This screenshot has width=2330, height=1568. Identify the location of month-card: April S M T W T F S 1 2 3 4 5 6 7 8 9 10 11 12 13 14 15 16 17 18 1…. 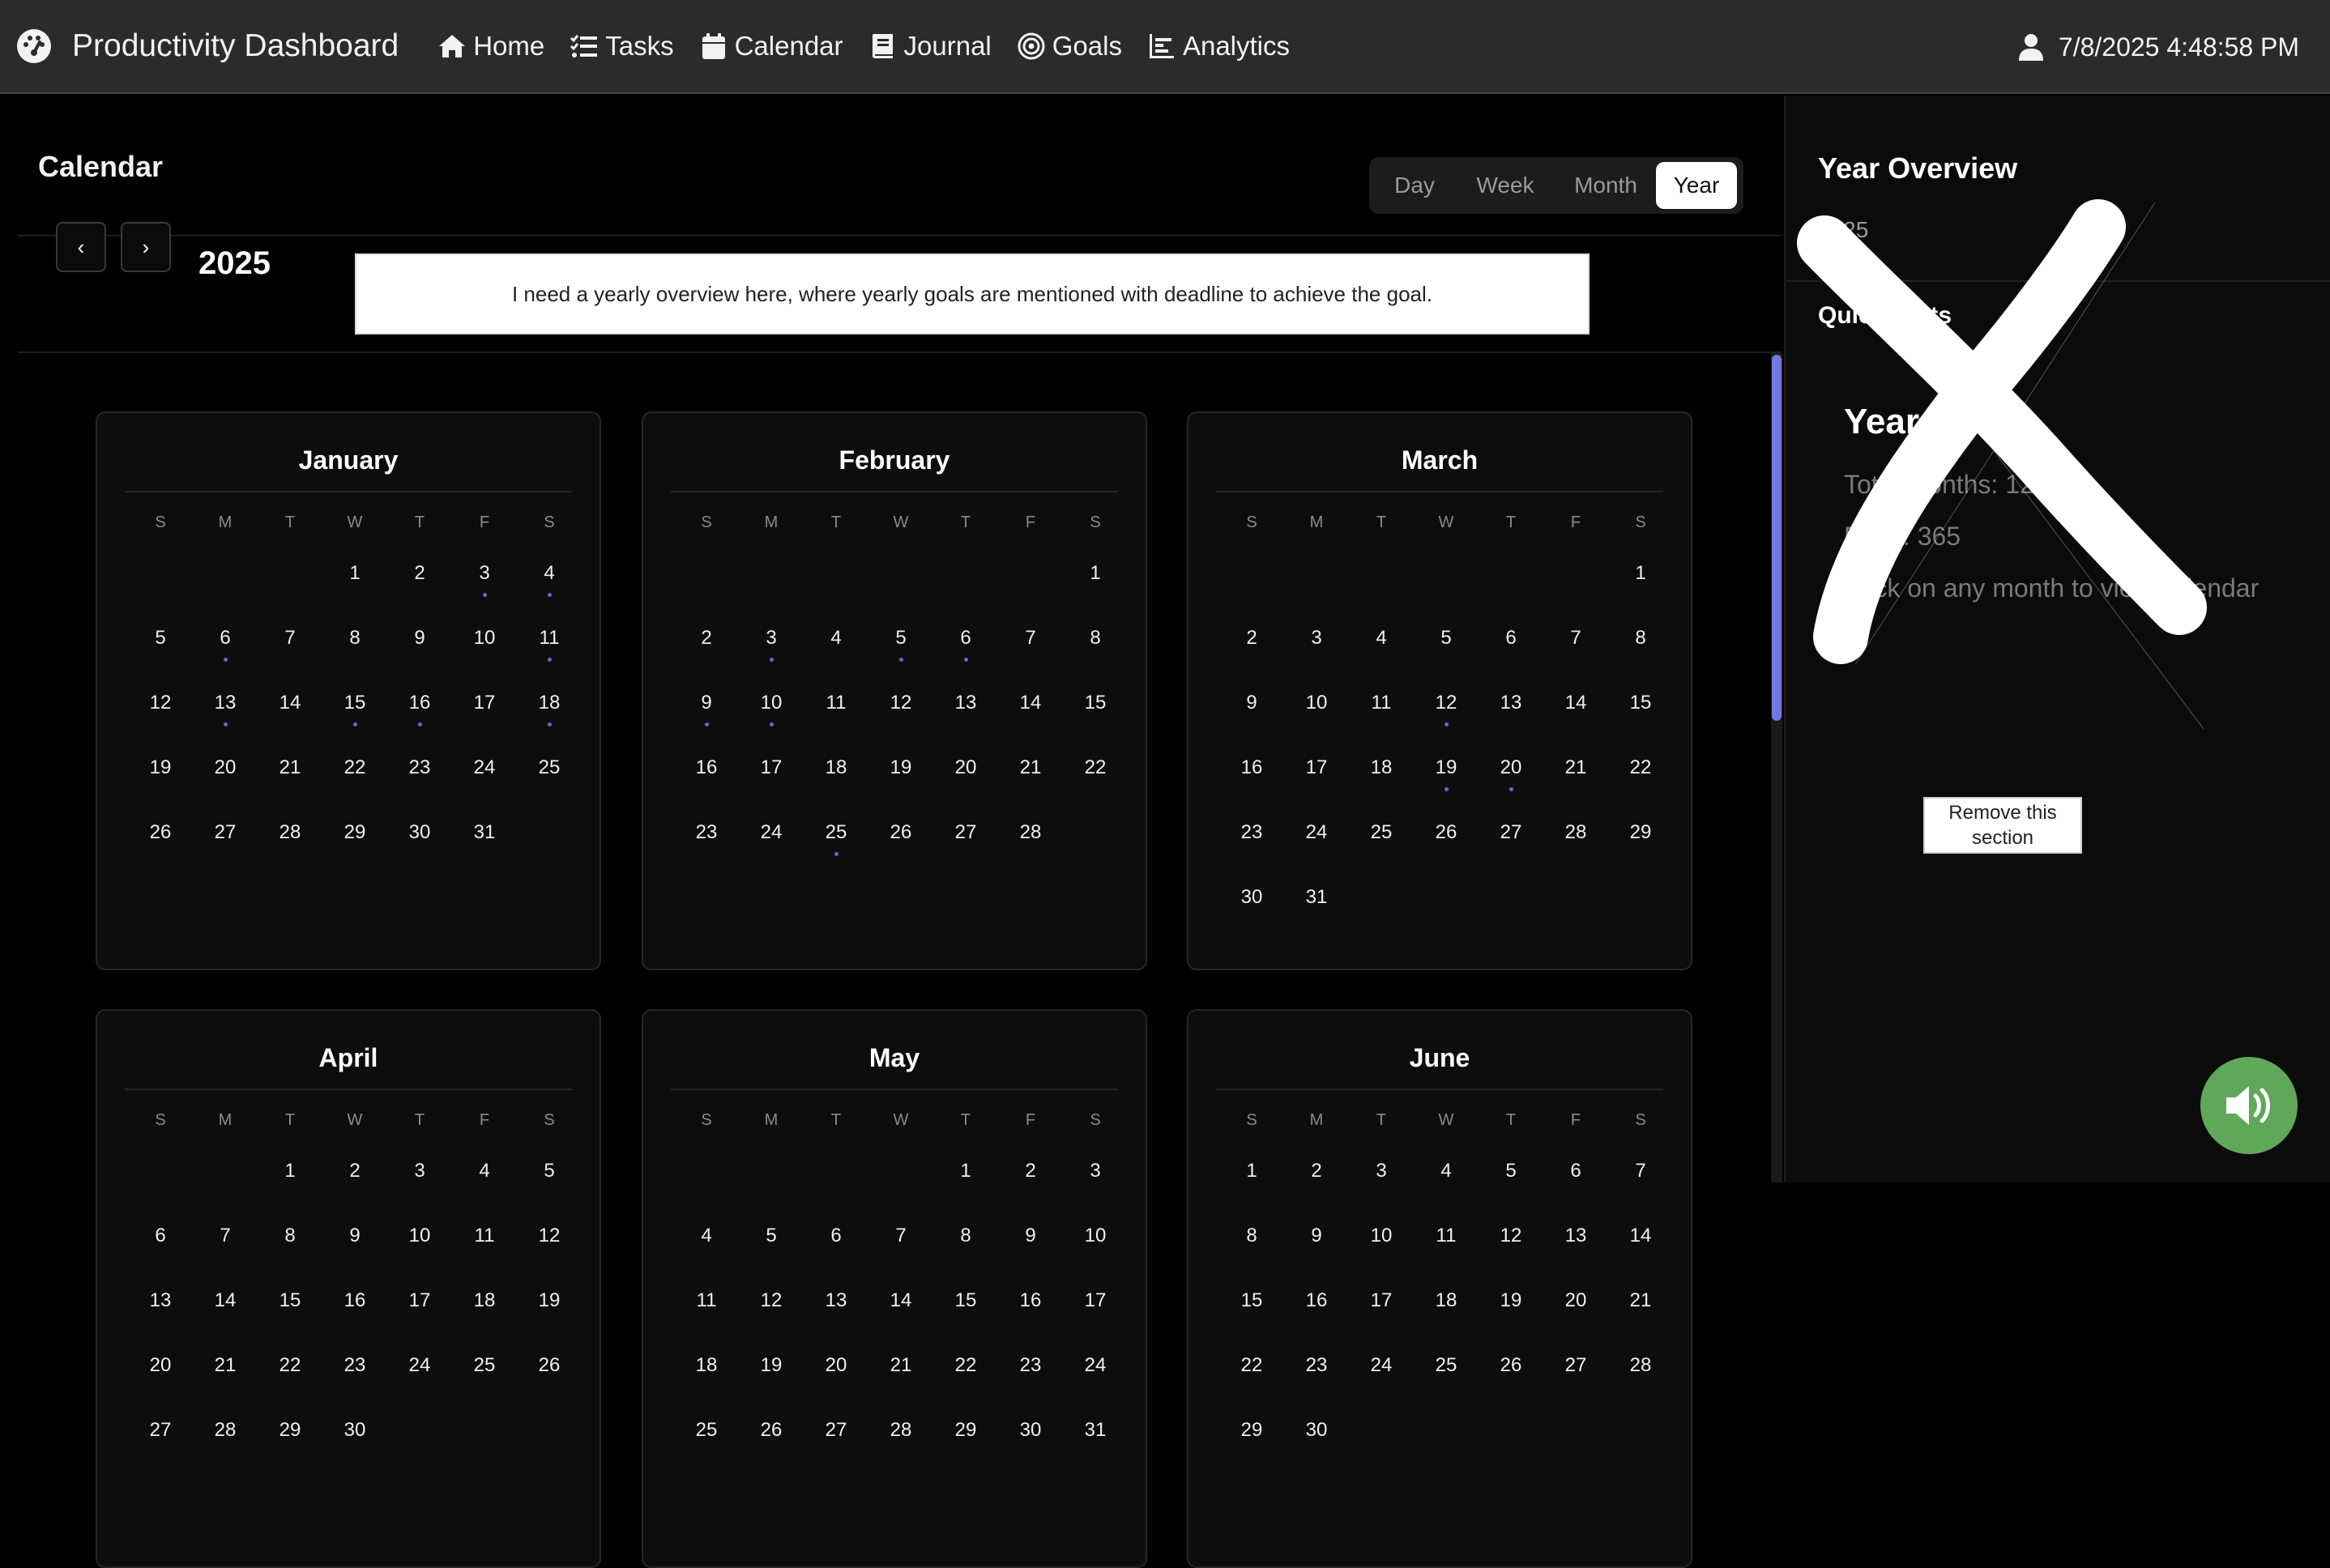
(348, 1288).